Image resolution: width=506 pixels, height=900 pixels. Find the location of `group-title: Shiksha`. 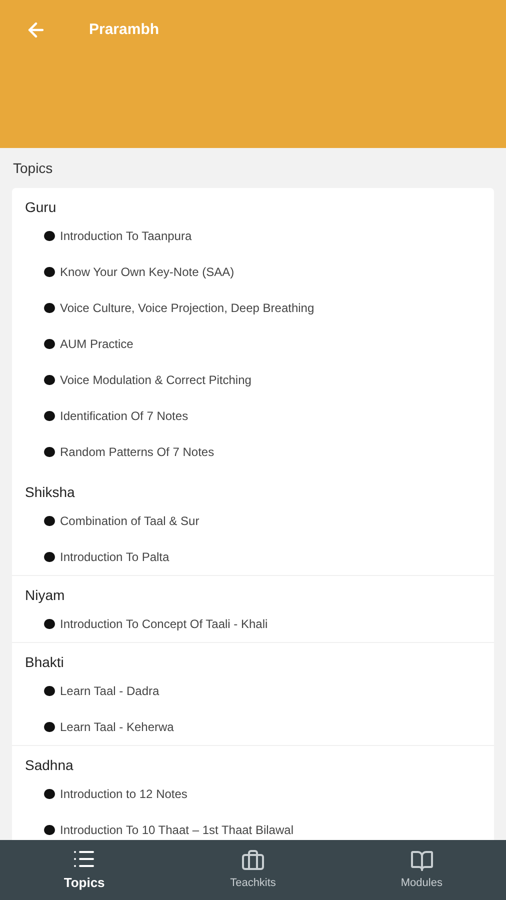

group-title: Shiksha is located at coordinates (50, 492).